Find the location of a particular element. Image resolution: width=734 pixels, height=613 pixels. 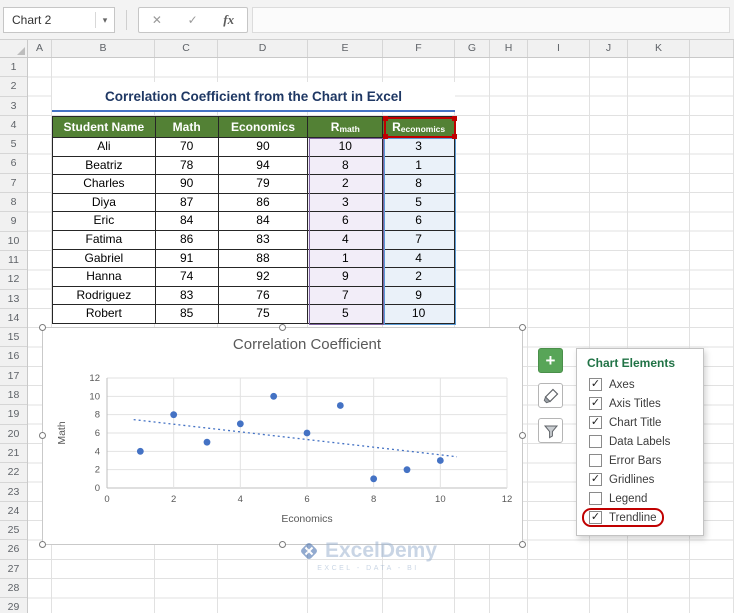

formula-input is located at coordinates (491, 20).